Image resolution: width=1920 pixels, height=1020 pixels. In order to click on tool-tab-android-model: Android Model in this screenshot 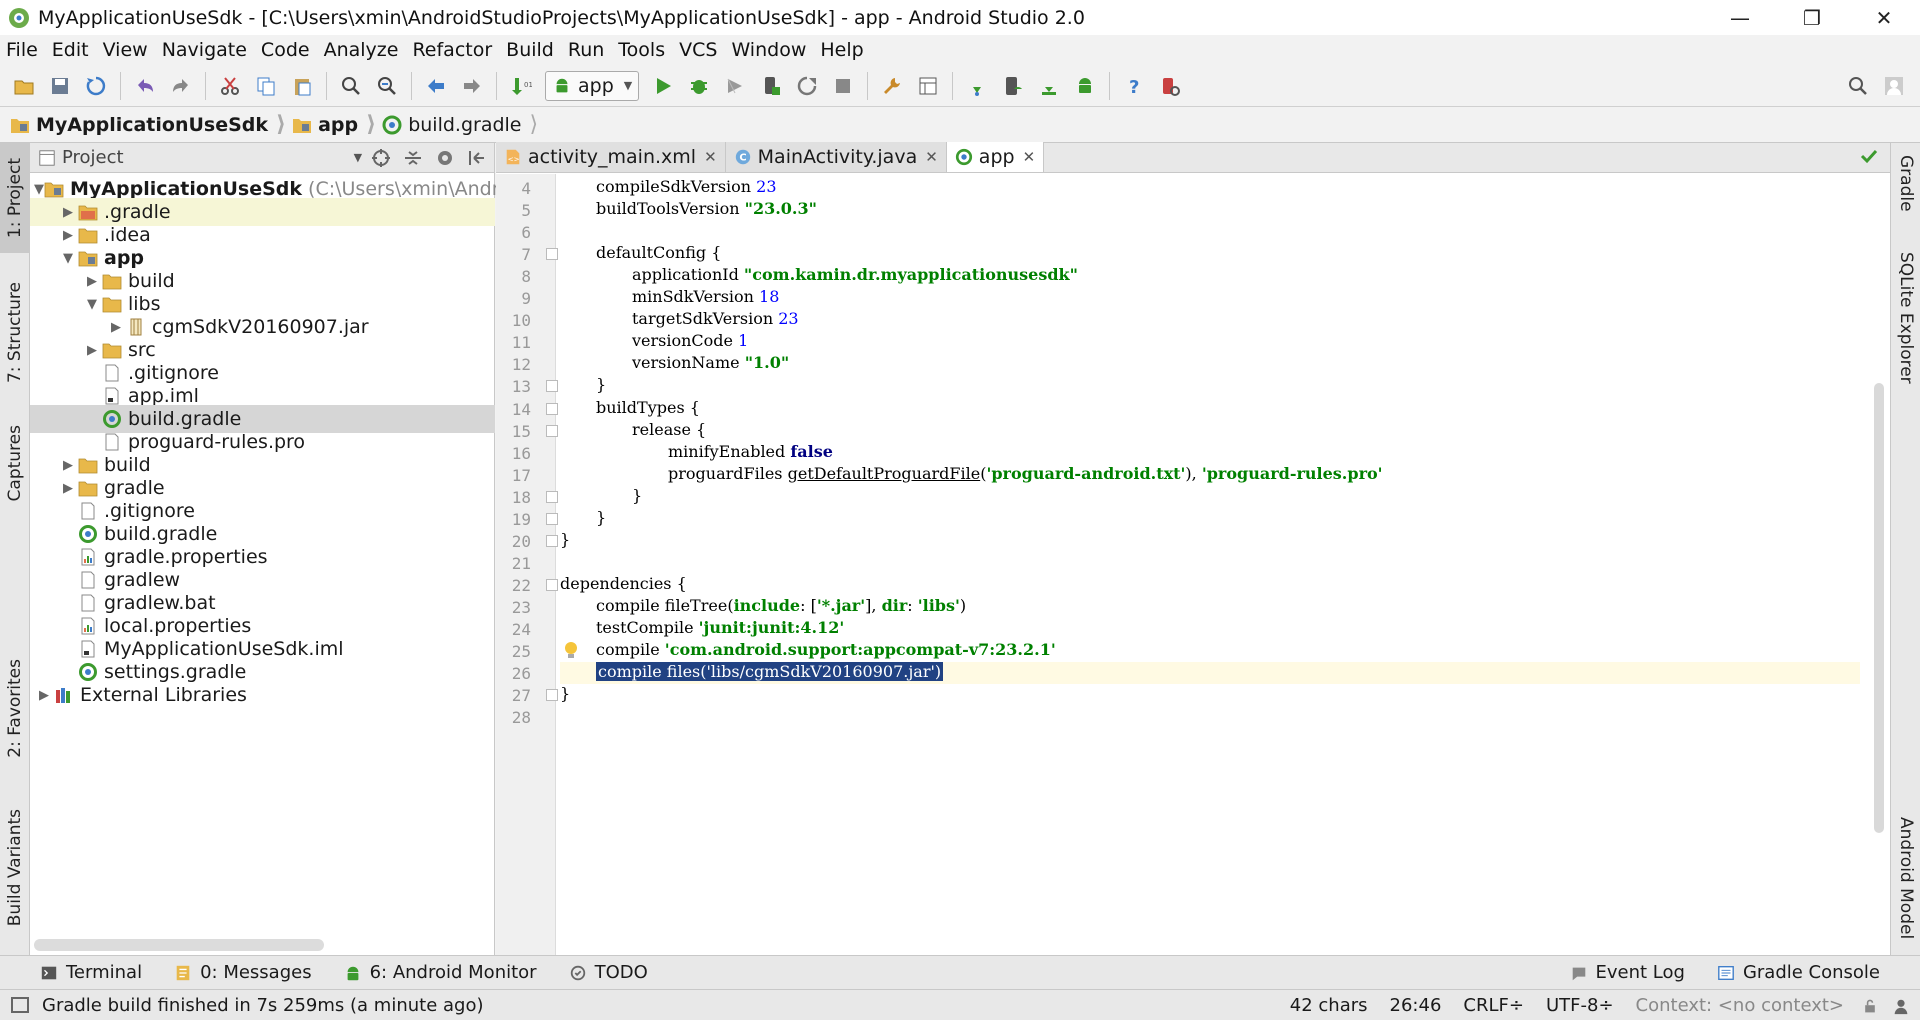, I will do `click(1905, 878)`.